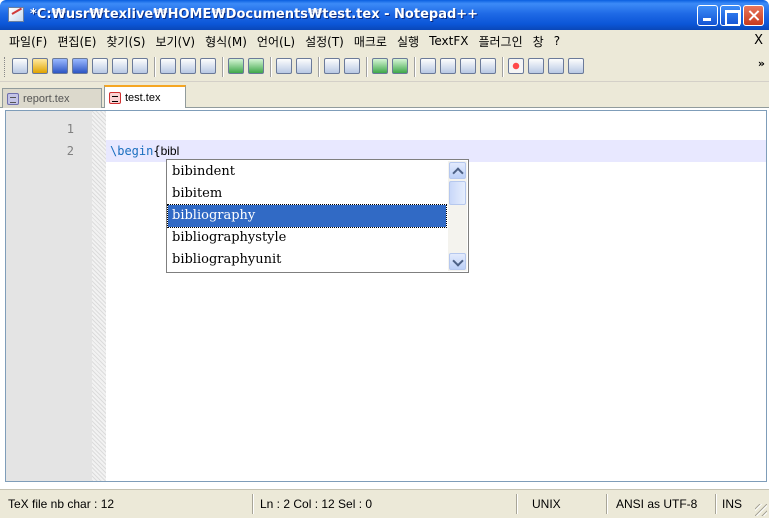 Image resolution: width=769 pixels, height=518 pixels. Describe the element at coordinates (70, 151) in the screenshot. I see `line-number: 2` at that location.